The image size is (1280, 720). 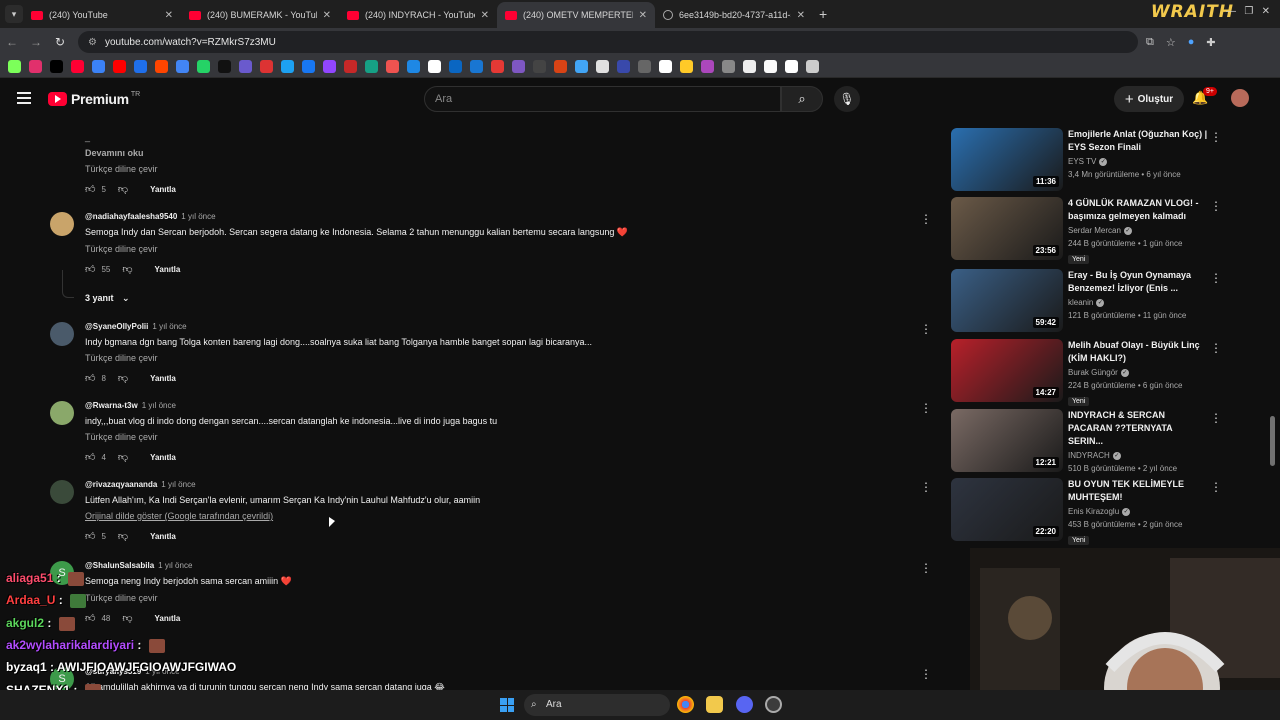 What do you see at coordinates (121, 484) in the screenshot?
I see `comment-author: @rivazaqyaananda` at bounding box center [121, 484].